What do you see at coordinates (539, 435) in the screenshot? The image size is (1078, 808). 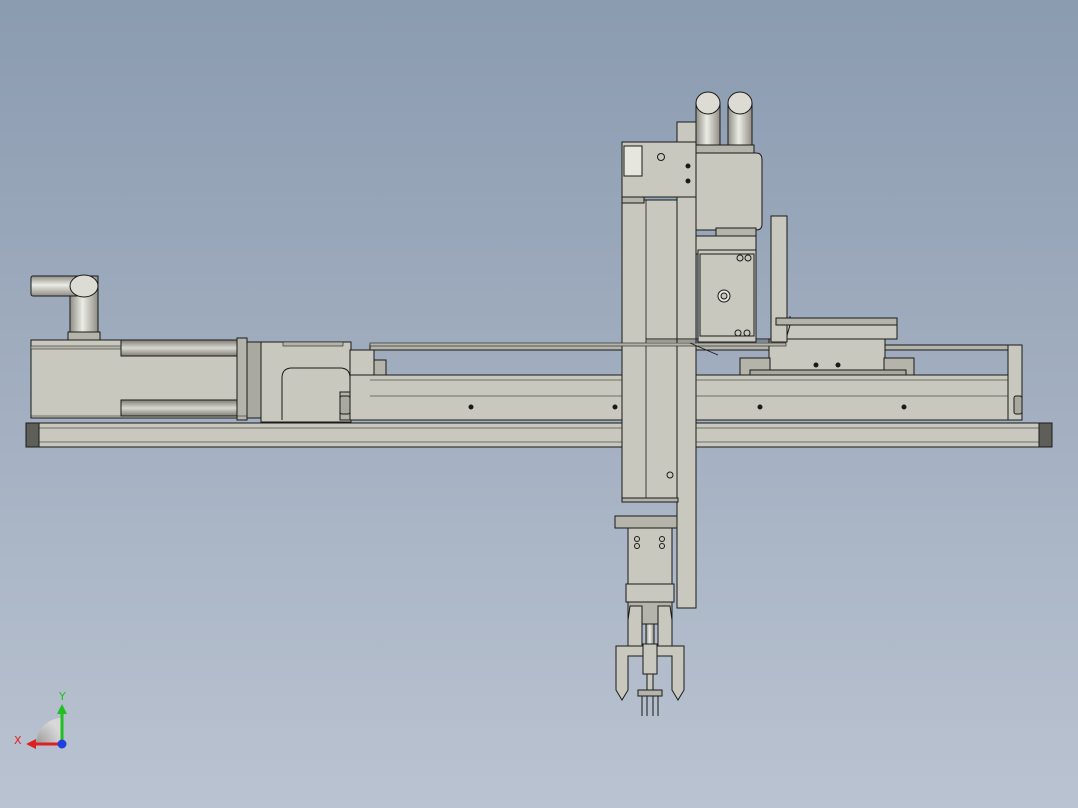 I see `base-rail` at bounding box center [539, 435].